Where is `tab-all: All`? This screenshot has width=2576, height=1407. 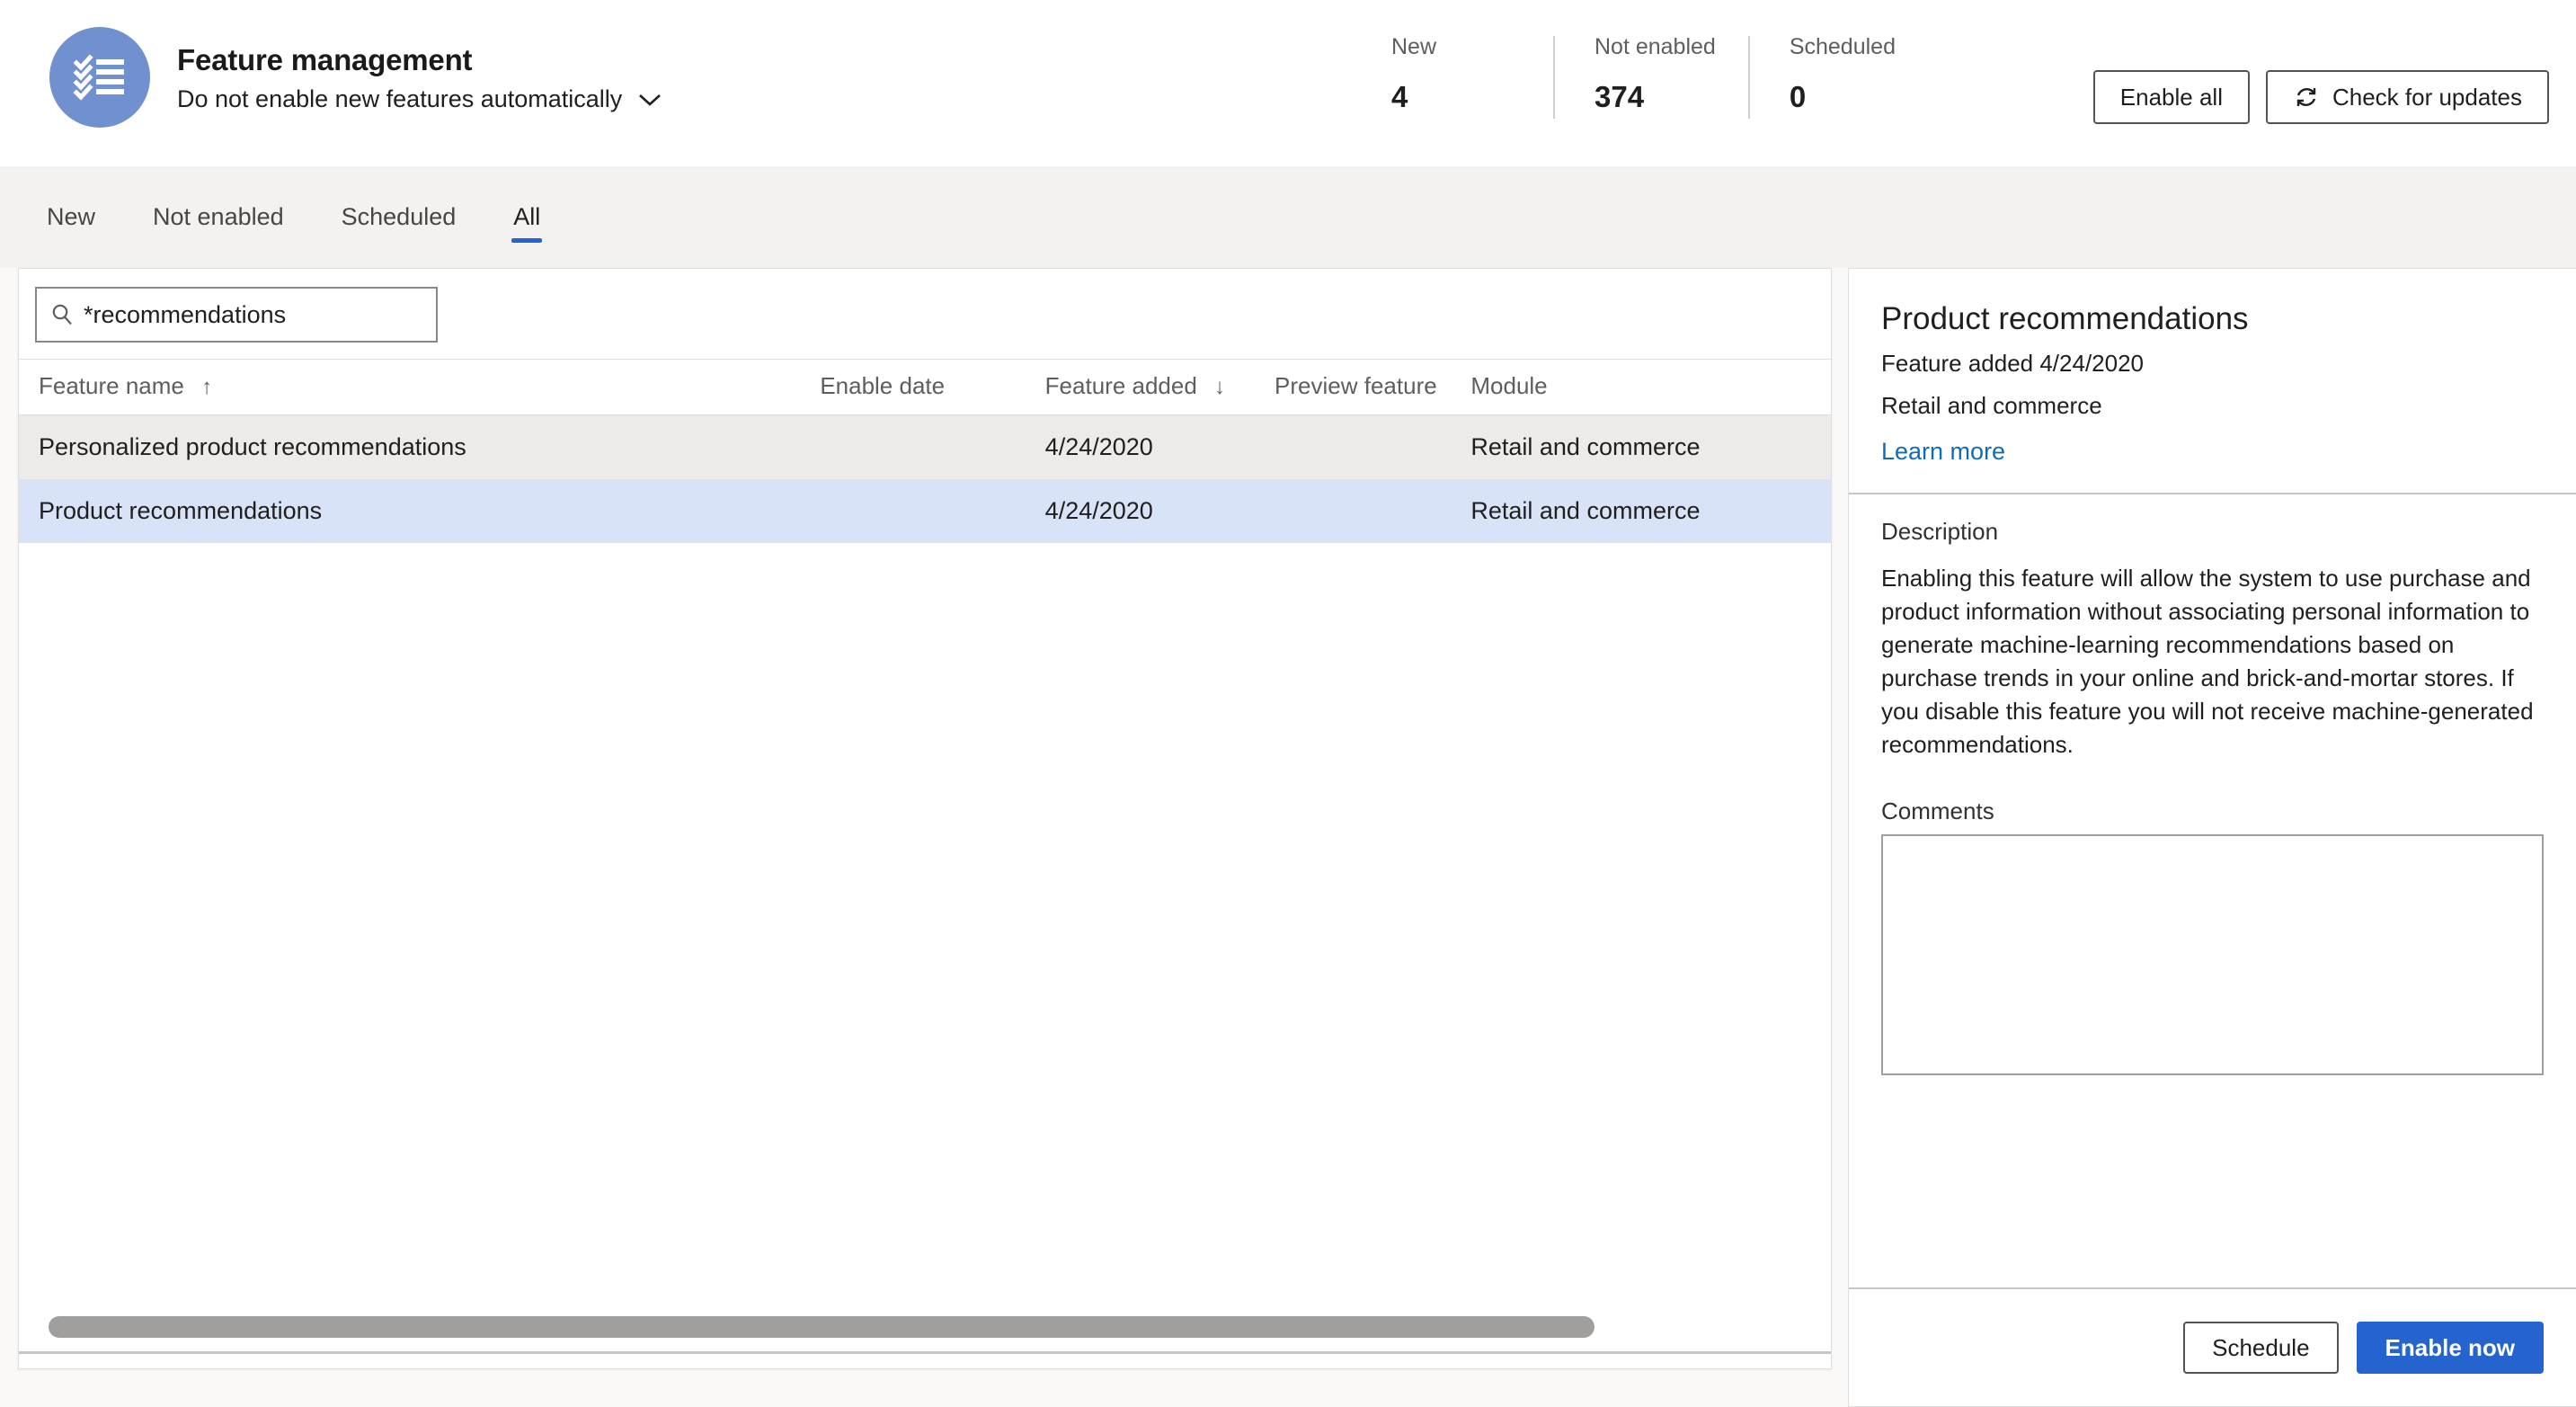
tab-all: All is located at coordinates (526, 217).